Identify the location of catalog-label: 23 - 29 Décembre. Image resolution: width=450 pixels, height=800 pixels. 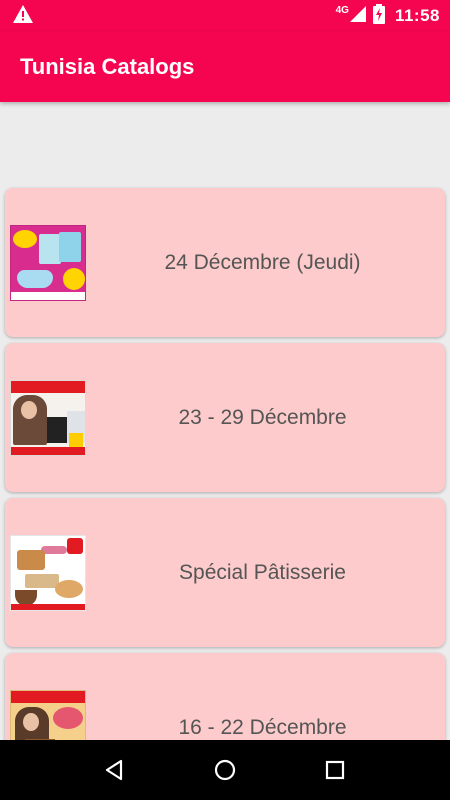
(262, 417).